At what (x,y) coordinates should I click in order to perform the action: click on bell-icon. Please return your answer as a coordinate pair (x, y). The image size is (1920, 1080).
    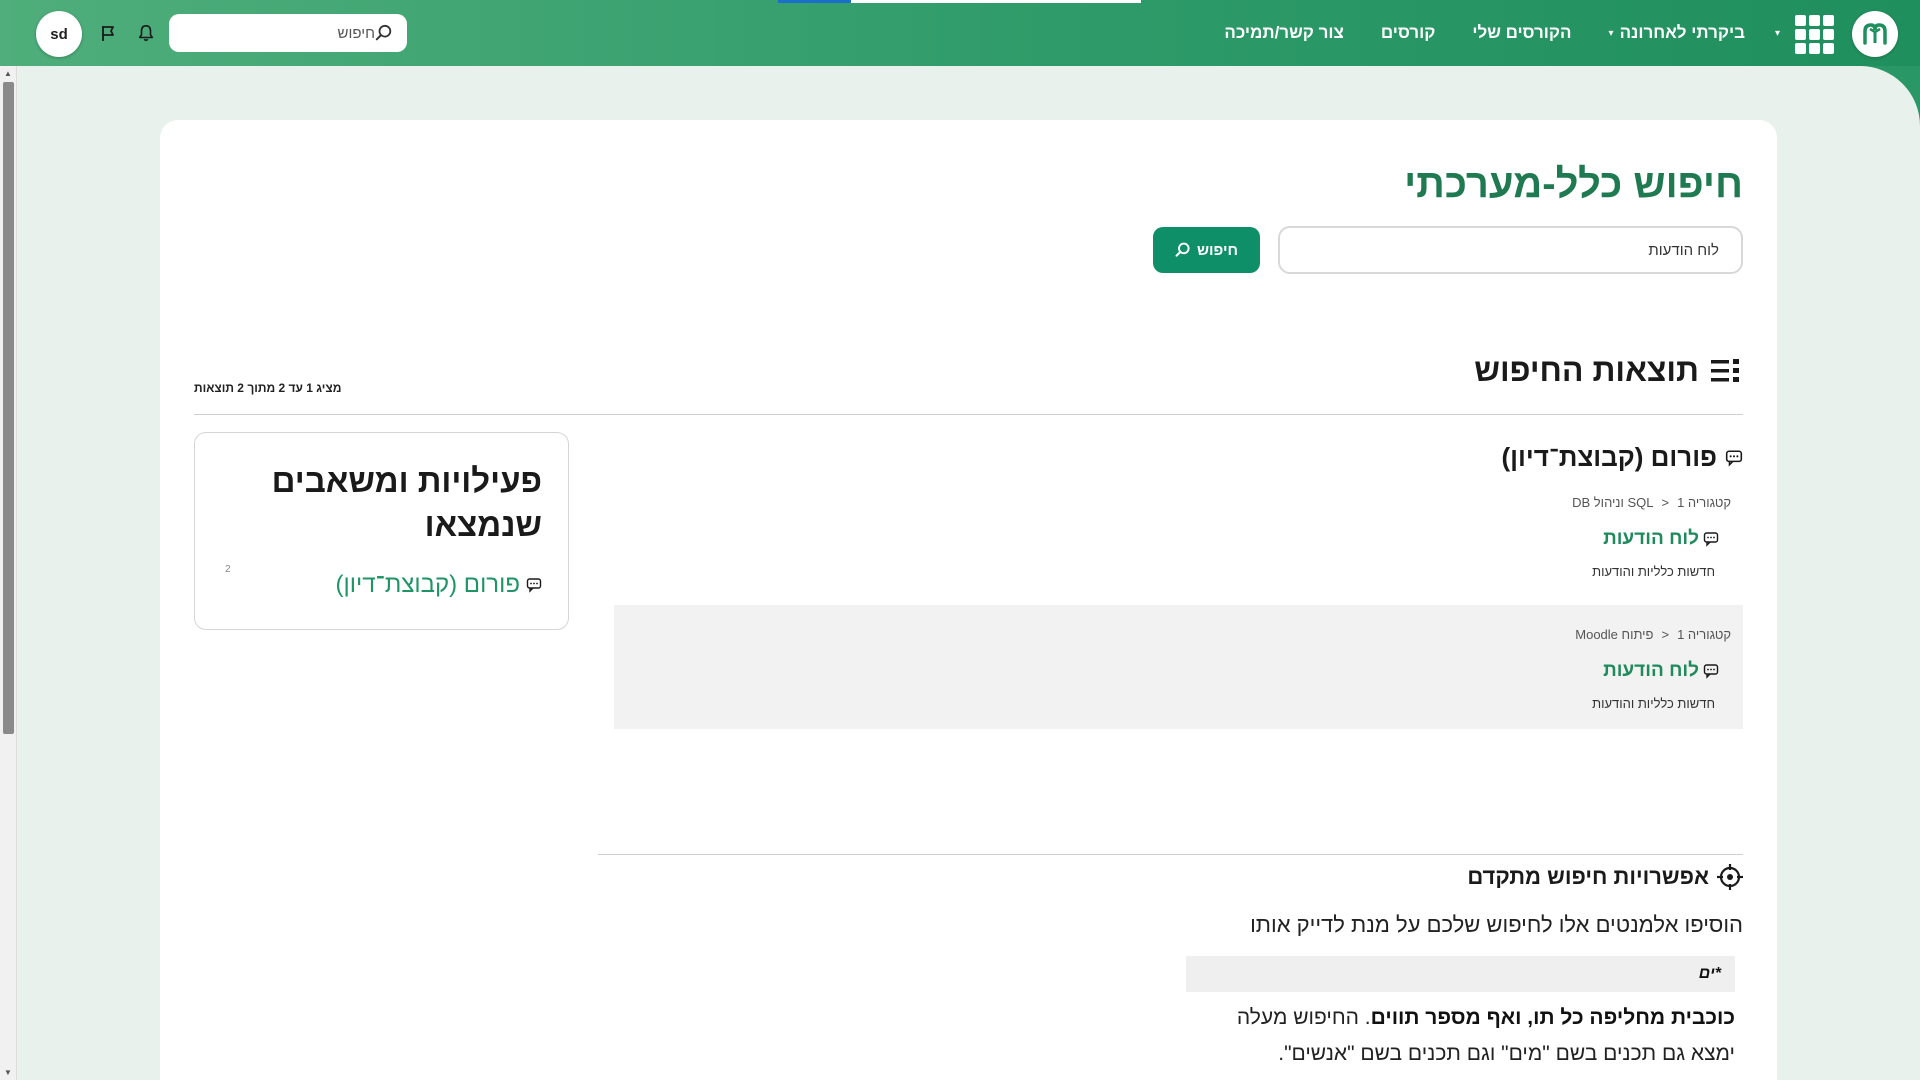
    Looking at the image, I should click on (146, 33).